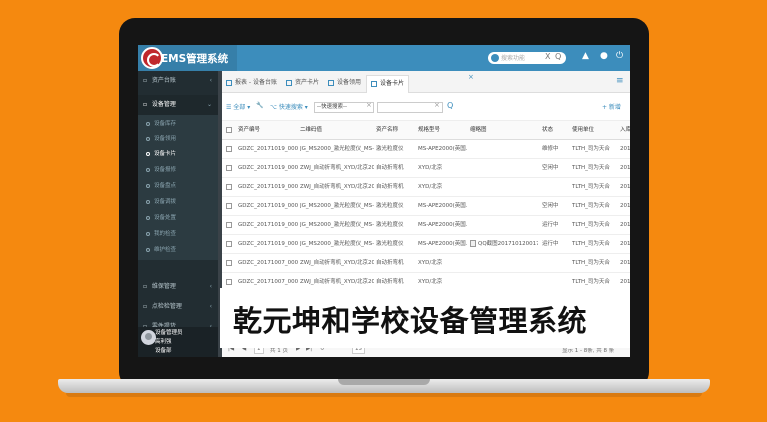  Describe the element at coordinates (178, 105) in the screenshot. I see `sidebar-item-equipment: ▫ 设备管理 ⌄` at that location.